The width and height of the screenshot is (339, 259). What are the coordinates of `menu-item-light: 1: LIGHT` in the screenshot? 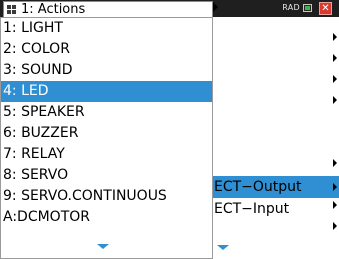 It's located at (106, 28).